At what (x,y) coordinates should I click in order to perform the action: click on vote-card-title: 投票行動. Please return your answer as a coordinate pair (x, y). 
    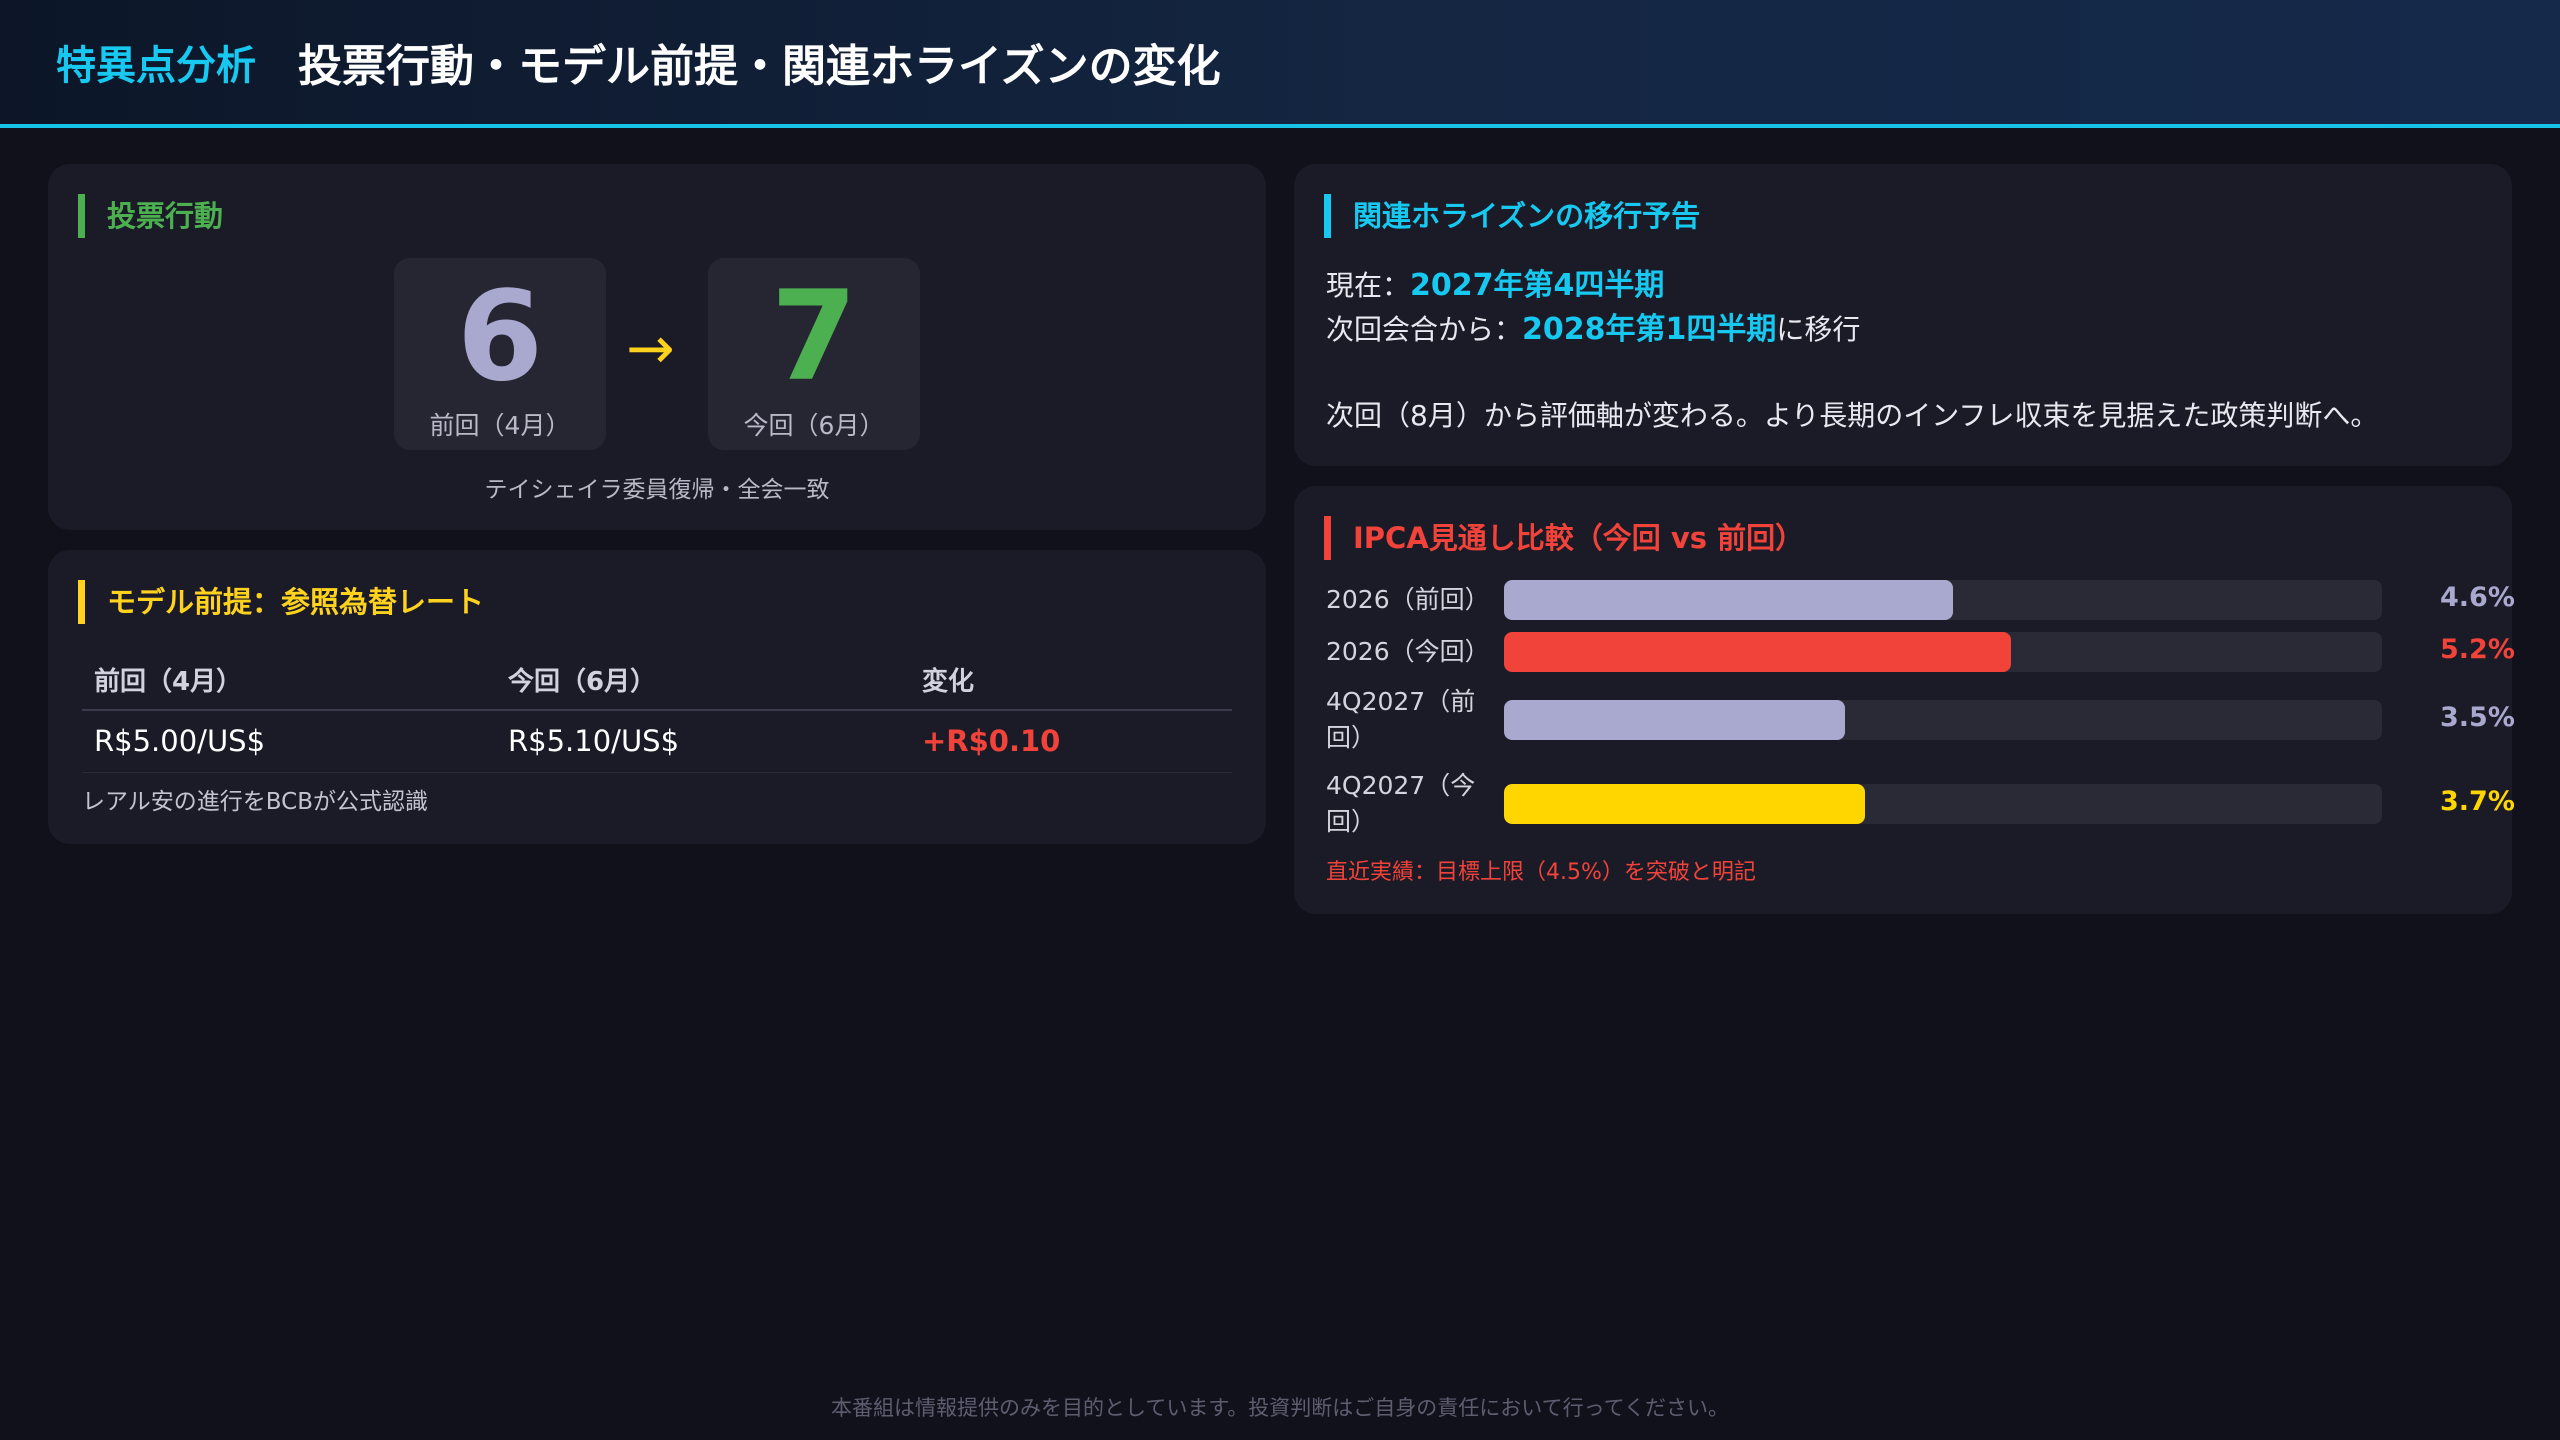
    Looking at the image, I should click on (150, 216).